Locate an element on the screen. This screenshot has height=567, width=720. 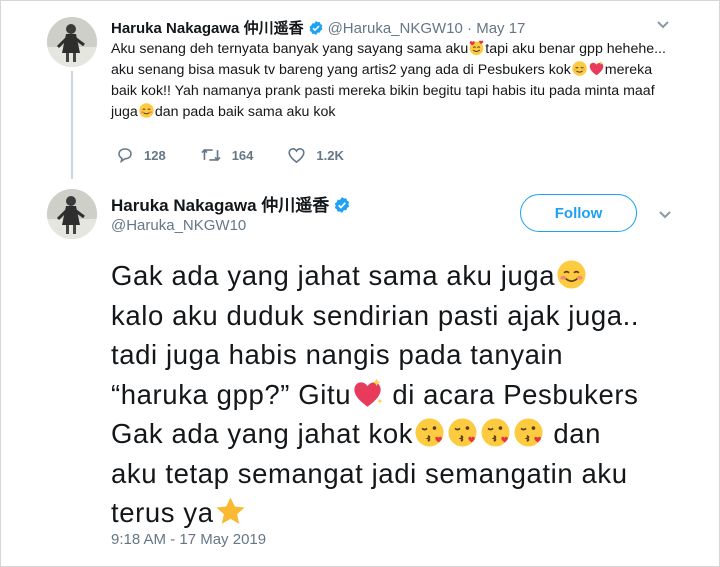
tweet-line: Gak ada yang jahat kok dan is located at coordinates (411, 434).